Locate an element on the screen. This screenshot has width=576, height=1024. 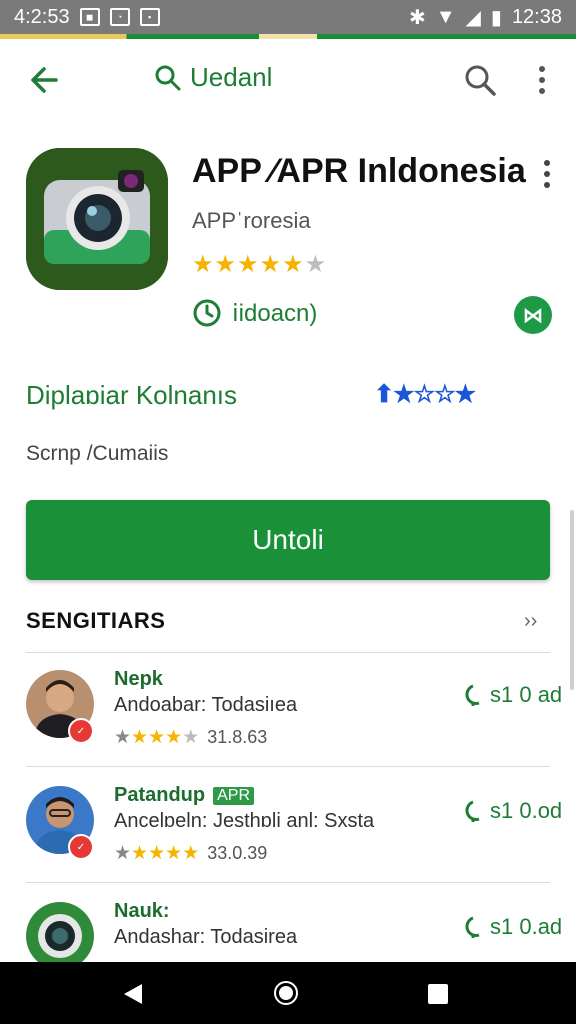
status-bar: 4:2:53 ◼ ◔ ▪ ✱ ▼ ◢ ▮ 12:38 is located at coordinates (288, 17).